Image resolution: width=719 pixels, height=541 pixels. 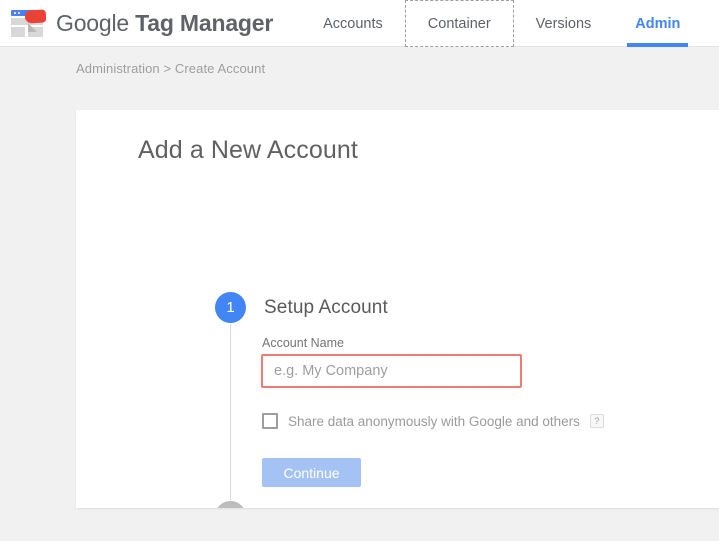 I want to click on tab-accounts: Accounts, so click(x=353, y=23).